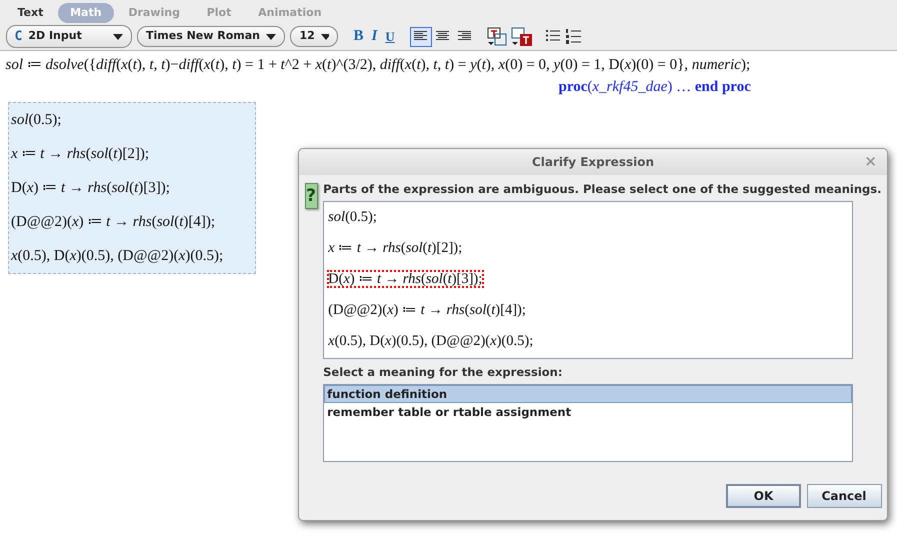 This screenshot has height=543, width=897. Describe the element at coordinates (588, 412) in the screenshot. I see `meaning-option: remember table or rtable assignment` at that location.